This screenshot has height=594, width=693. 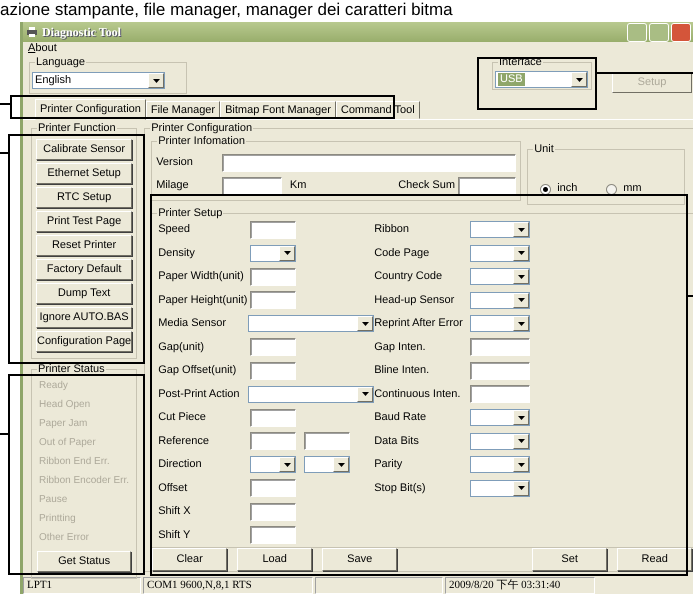 I want to click on action-button: Load, so click(x=274, y=559).